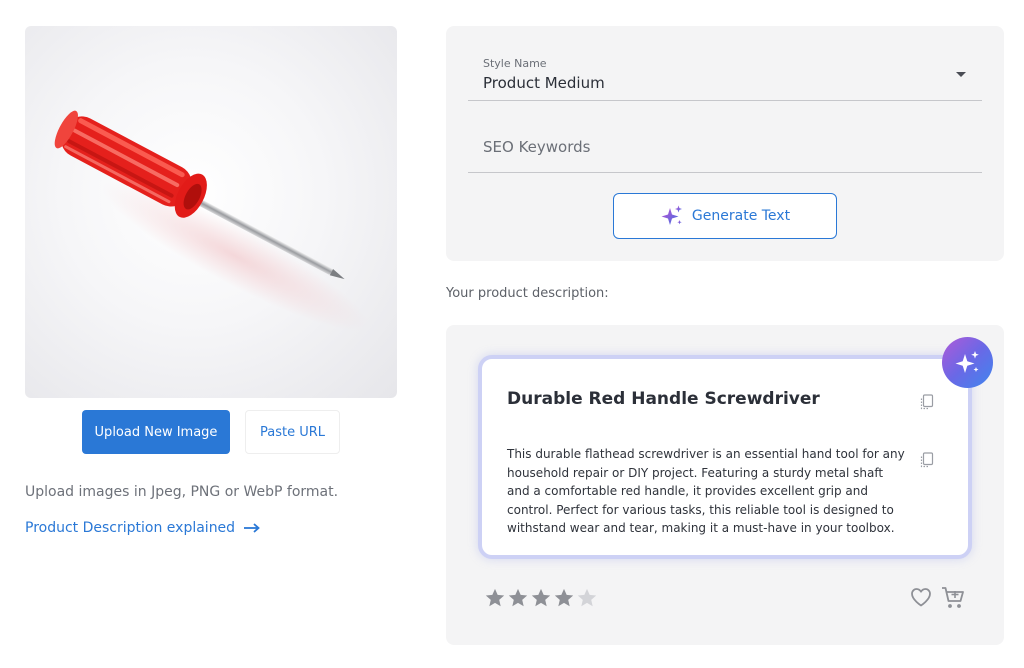  I want to click on style-name-select: Style Name Product Medium, so click(725, 77).